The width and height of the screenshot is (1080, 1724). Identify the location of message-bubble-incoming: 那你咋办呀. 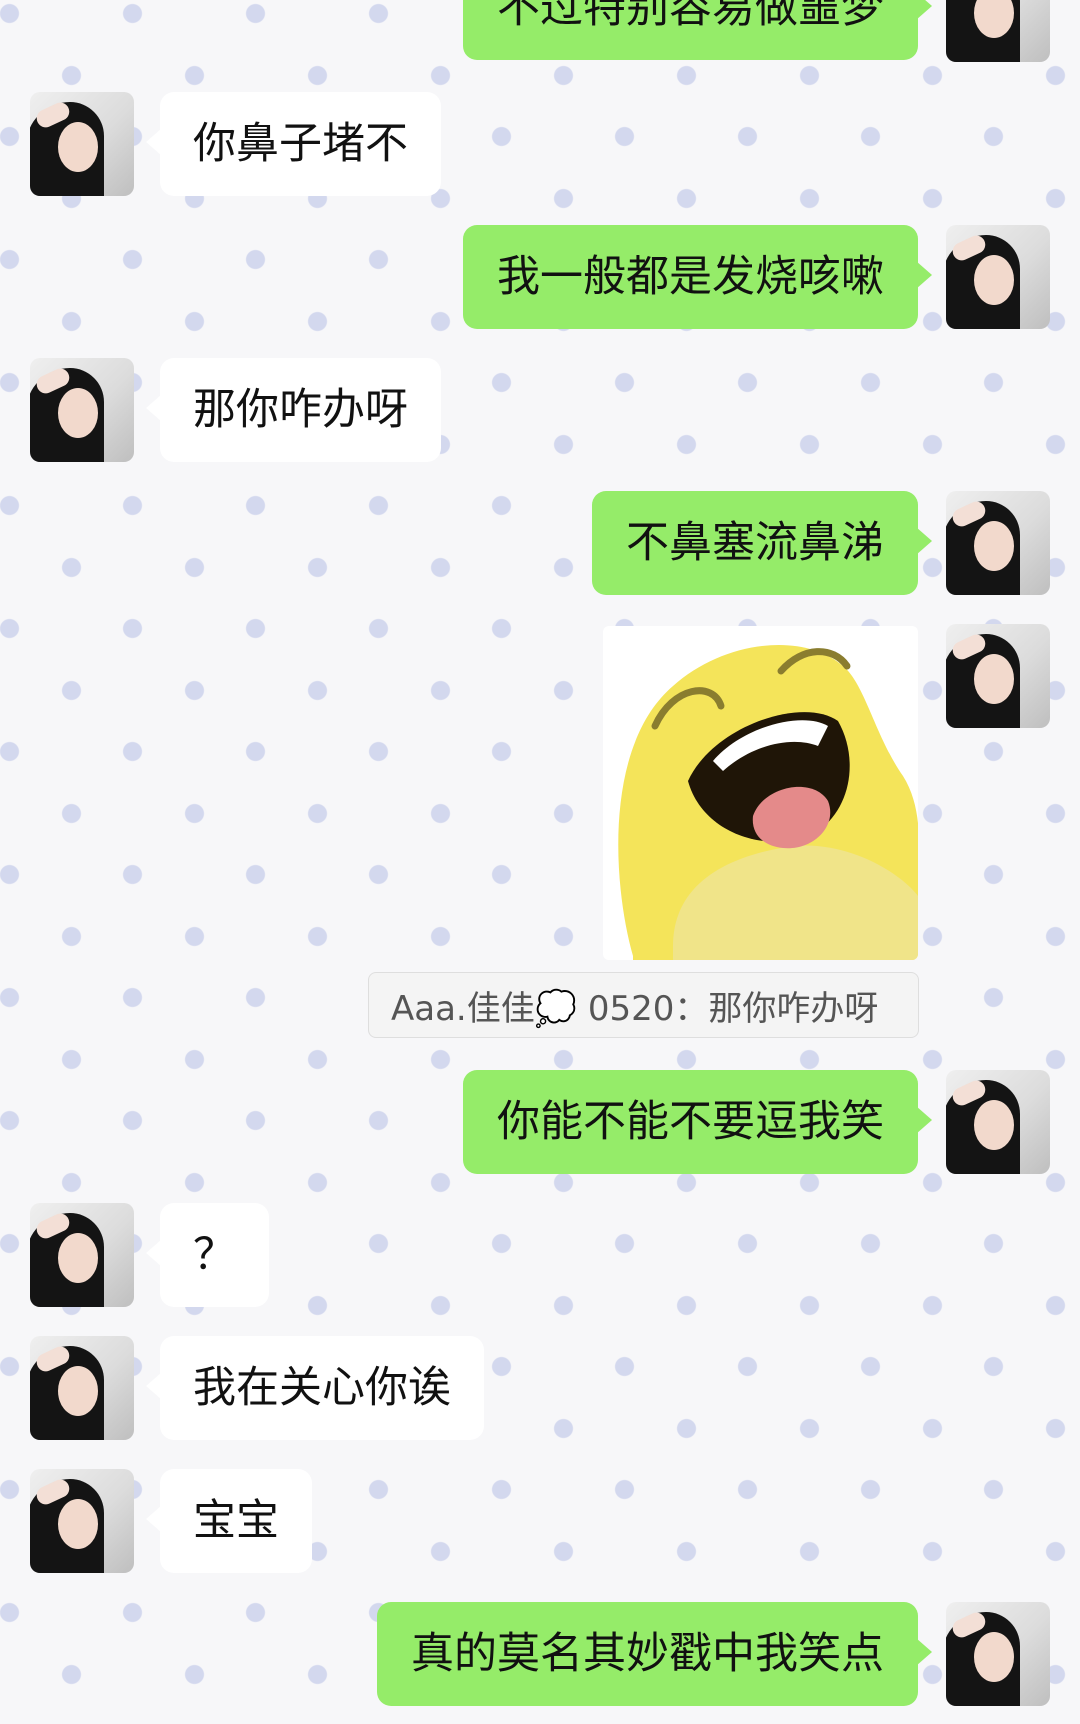
(293, 410).